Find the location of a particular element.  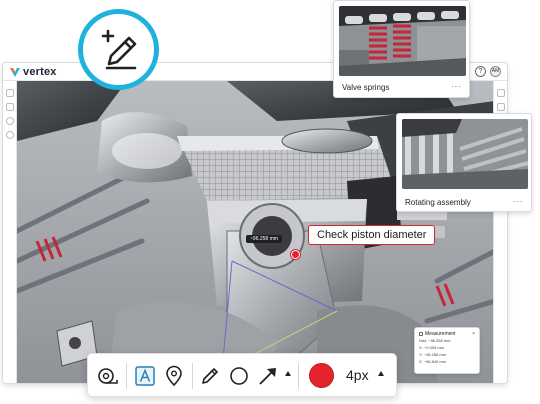

view-thumbnail-card: Rotating assembly ··· is located at coordinates (464, 162).